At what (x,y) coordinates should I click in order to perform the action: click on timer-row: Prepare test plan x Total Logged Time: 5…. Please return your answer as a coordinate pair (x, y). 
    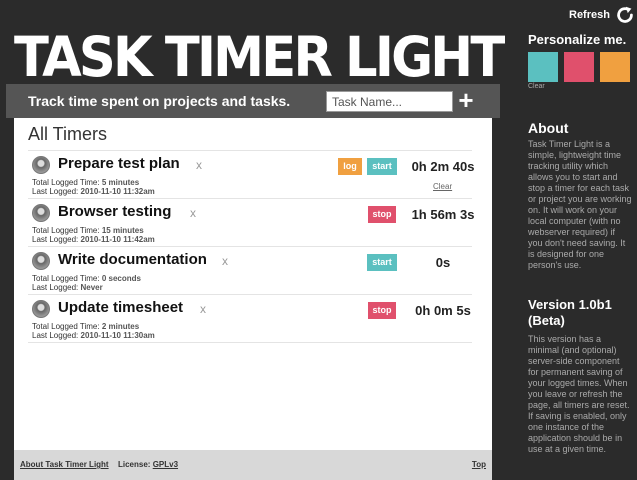
    Looking at the image, I should click on (251, 175).